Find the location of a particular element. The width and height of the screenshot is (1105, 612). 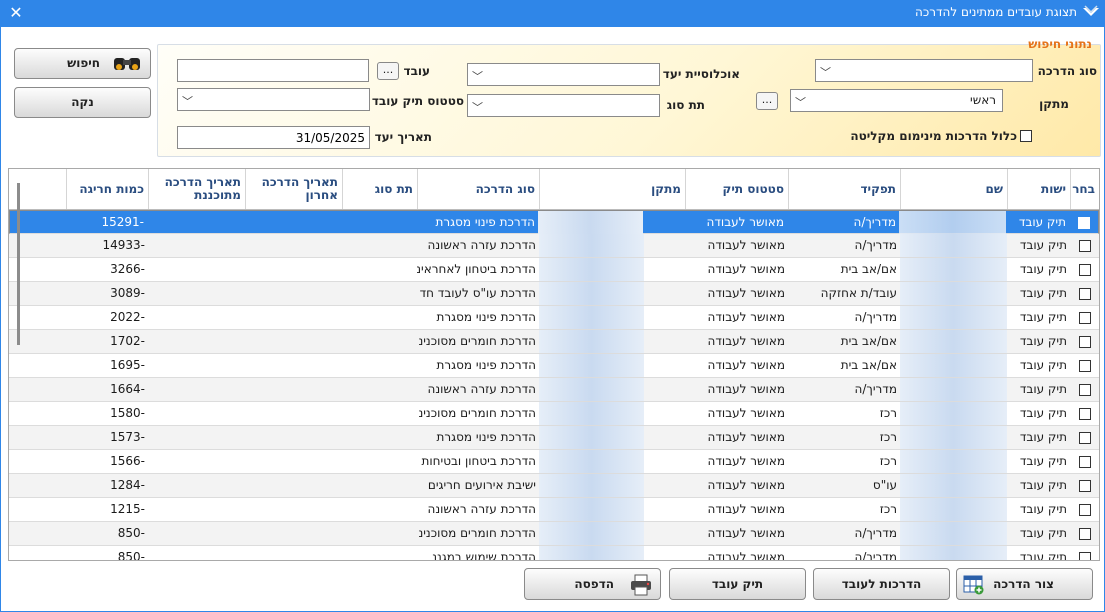

target-population-select: ﹀ is located at coordinates (563, 74).